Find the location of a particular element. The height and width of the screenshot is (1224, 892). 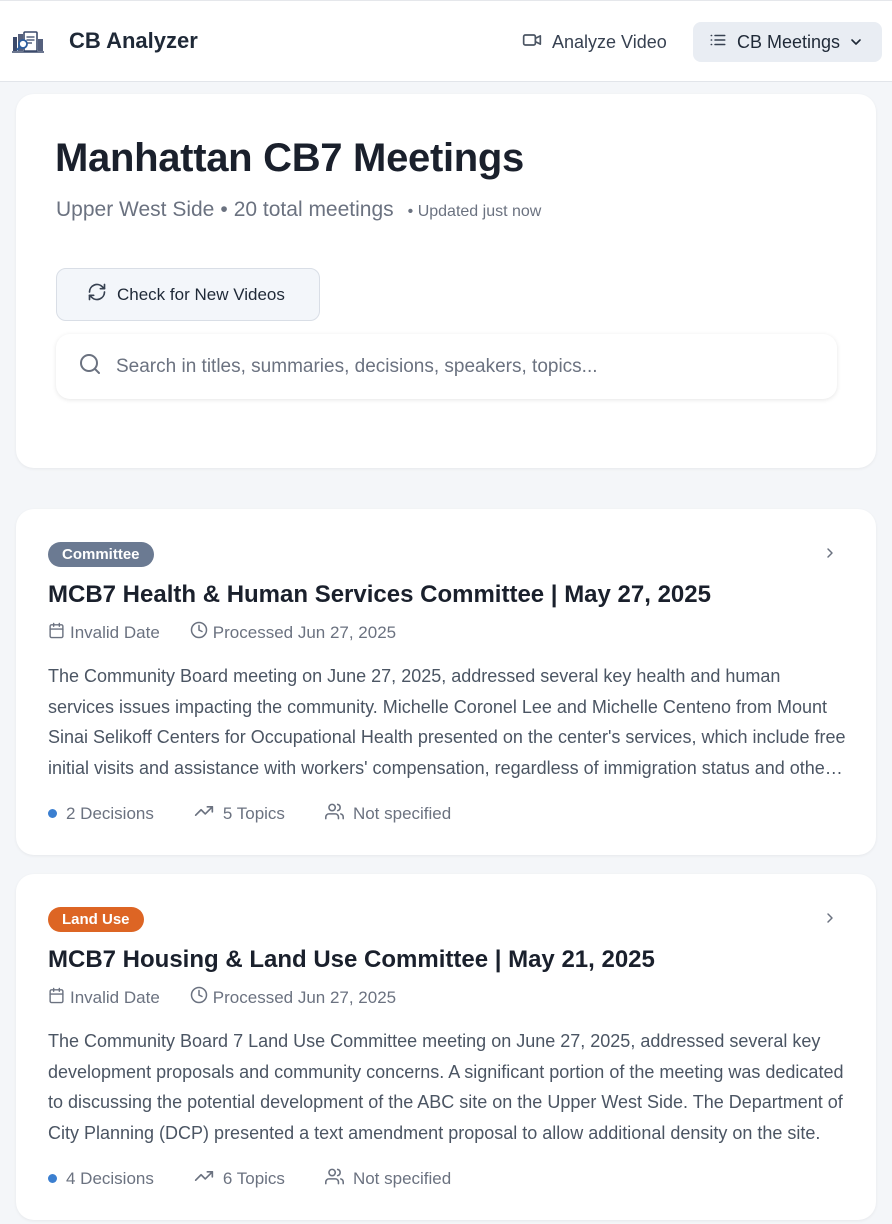

decisions-text: 4 Decisions is located at coordinates (110, 1178).